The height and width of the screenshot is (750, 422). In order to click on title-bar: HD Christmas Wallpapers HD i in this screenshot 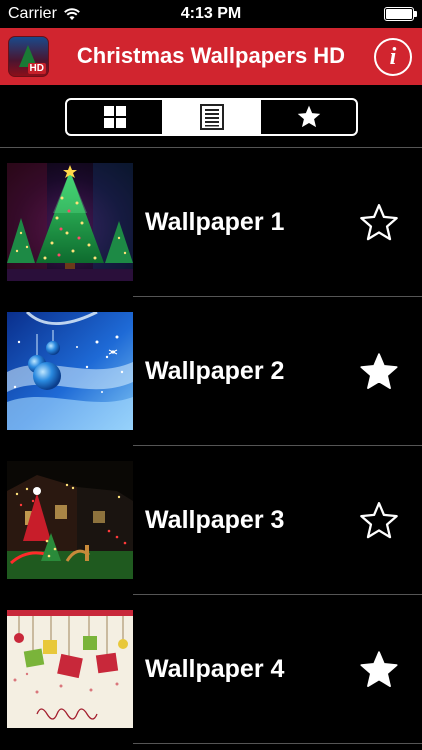, I will do `click(211, 56)`.